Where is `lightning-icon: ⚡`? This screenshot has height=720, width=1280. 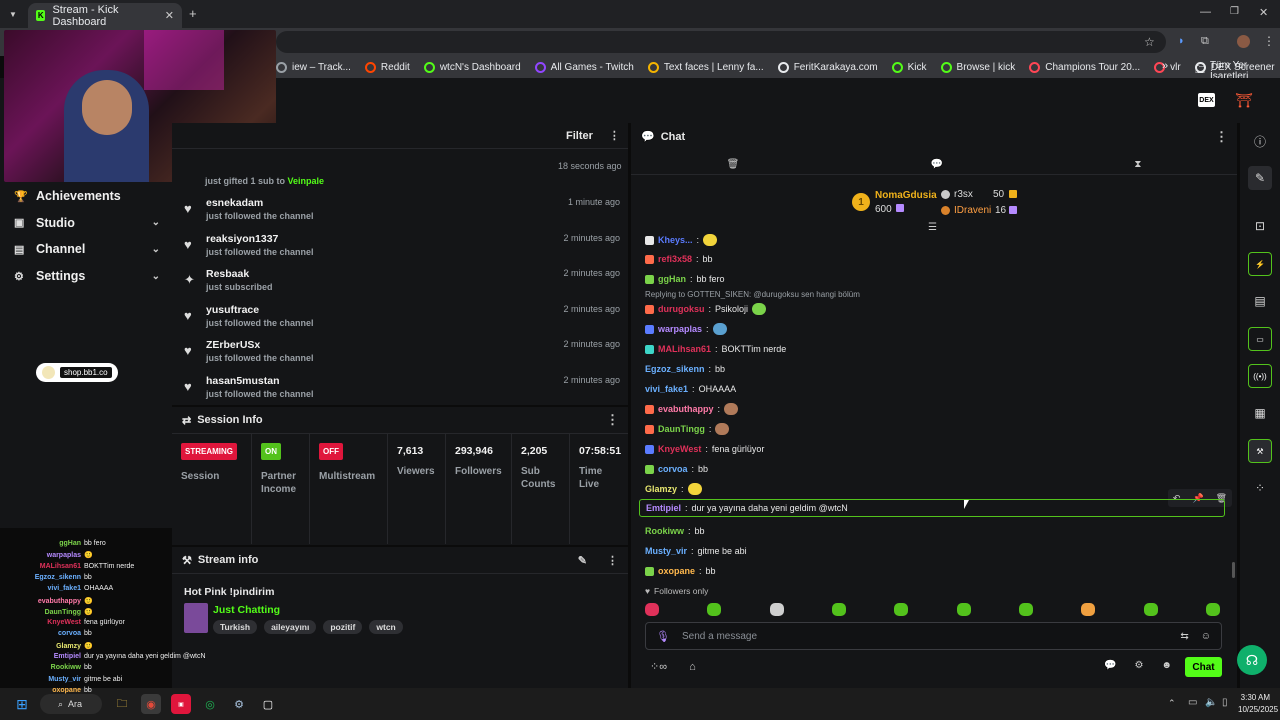 lightning-icon: ⚡ is located at coordinates (1260, 264).